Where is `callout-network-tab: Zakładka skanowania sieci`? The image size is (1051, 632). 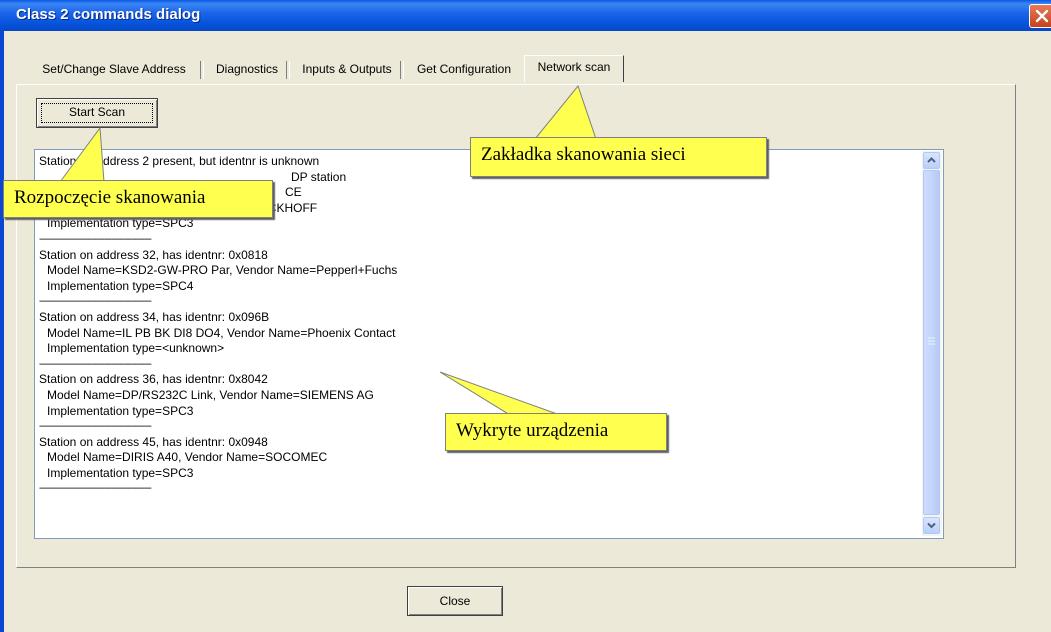 callout-network-tab: Zakładka skanowania sieci is located at coordinates (618, 157).